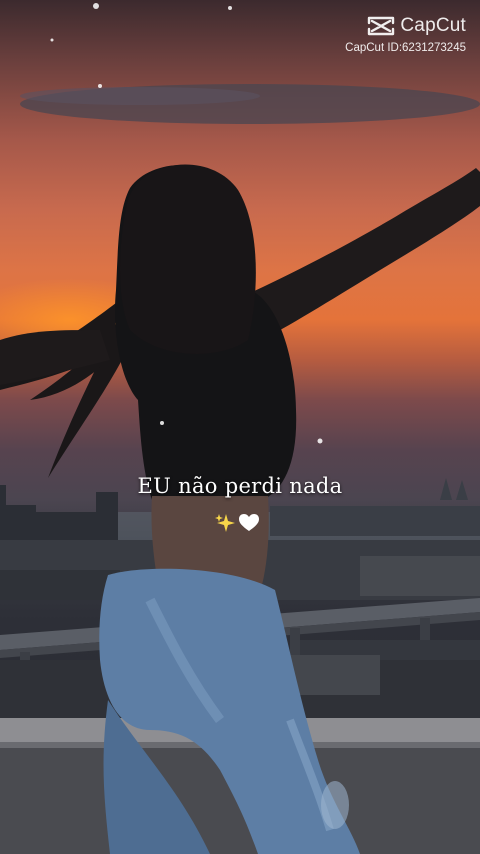 This screenshot has height=854, width=480. Describe the element at coordinates (225, 523) in the screenshot. I see `sparkles-icon` at that location.